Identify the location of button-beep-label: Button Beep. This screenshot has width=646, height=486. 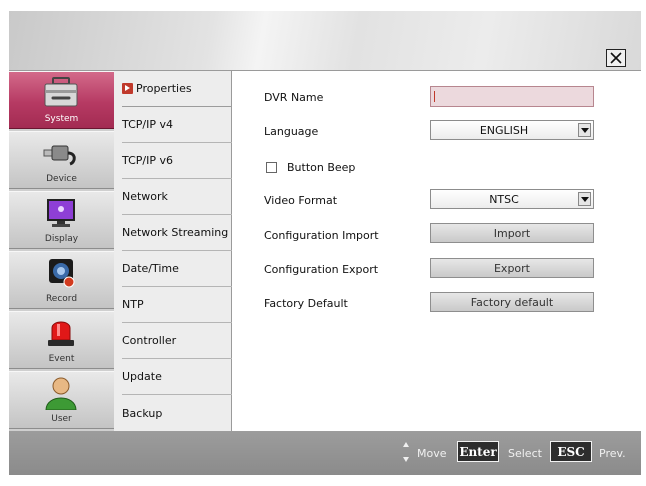
(321, 167).